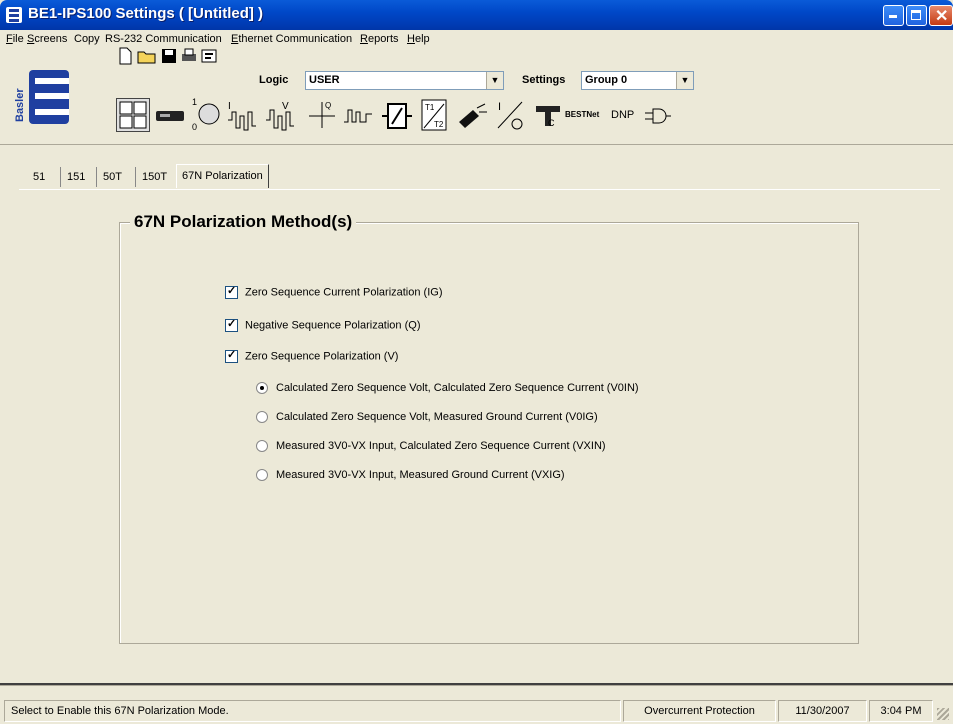 The image size is (953, 724). I want to click on dnp-button: DNP, so click(625, 118).